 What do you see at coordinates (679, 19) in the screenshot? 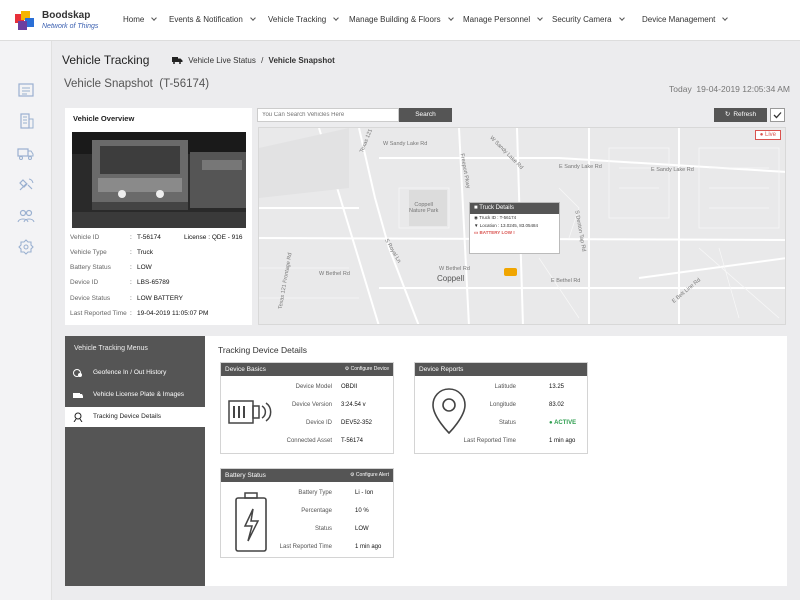
I see `nav-device-label: Device Management` at bounding box center [679, 19].